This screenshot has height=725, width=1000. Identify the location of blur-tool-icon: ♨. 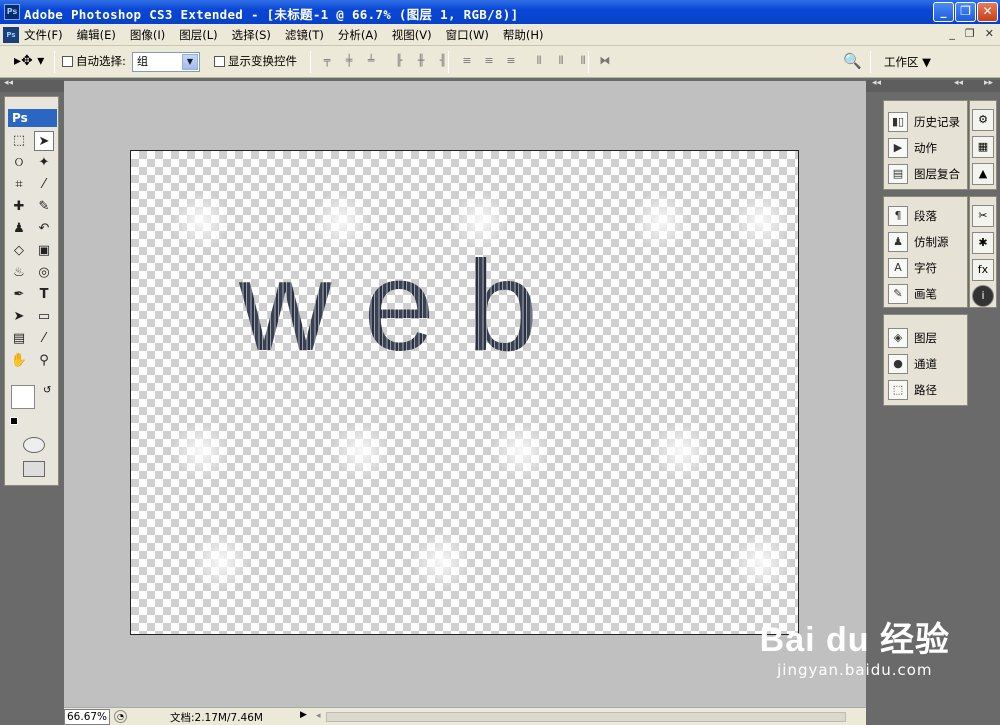
(19, 273).